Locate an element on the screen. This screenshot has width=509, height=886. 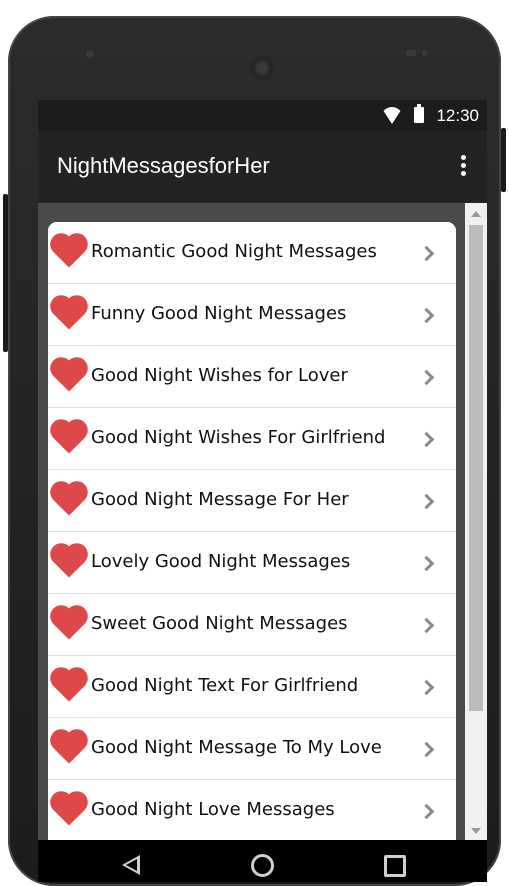
list-item-label: Good Night Love Messages is located at coordinates (213, 809).